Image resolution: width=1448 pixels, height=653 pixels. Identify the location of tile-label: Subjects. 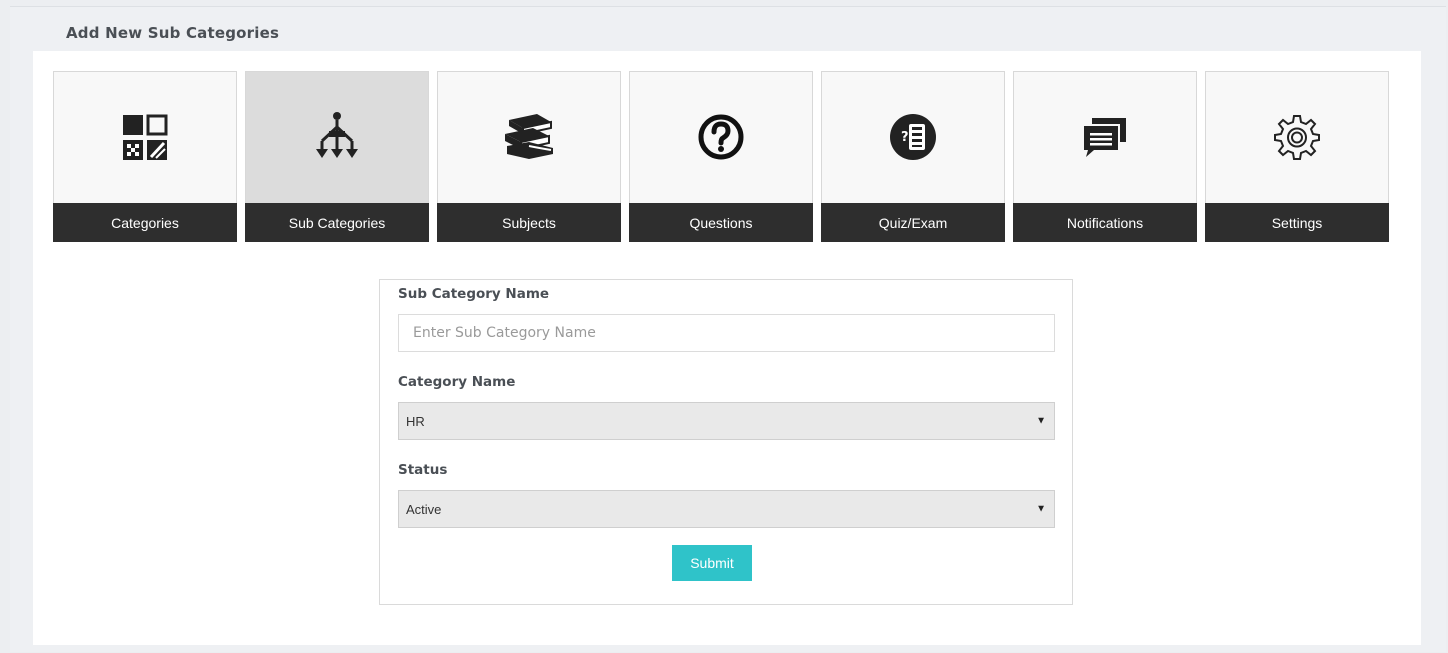
(529, 222).